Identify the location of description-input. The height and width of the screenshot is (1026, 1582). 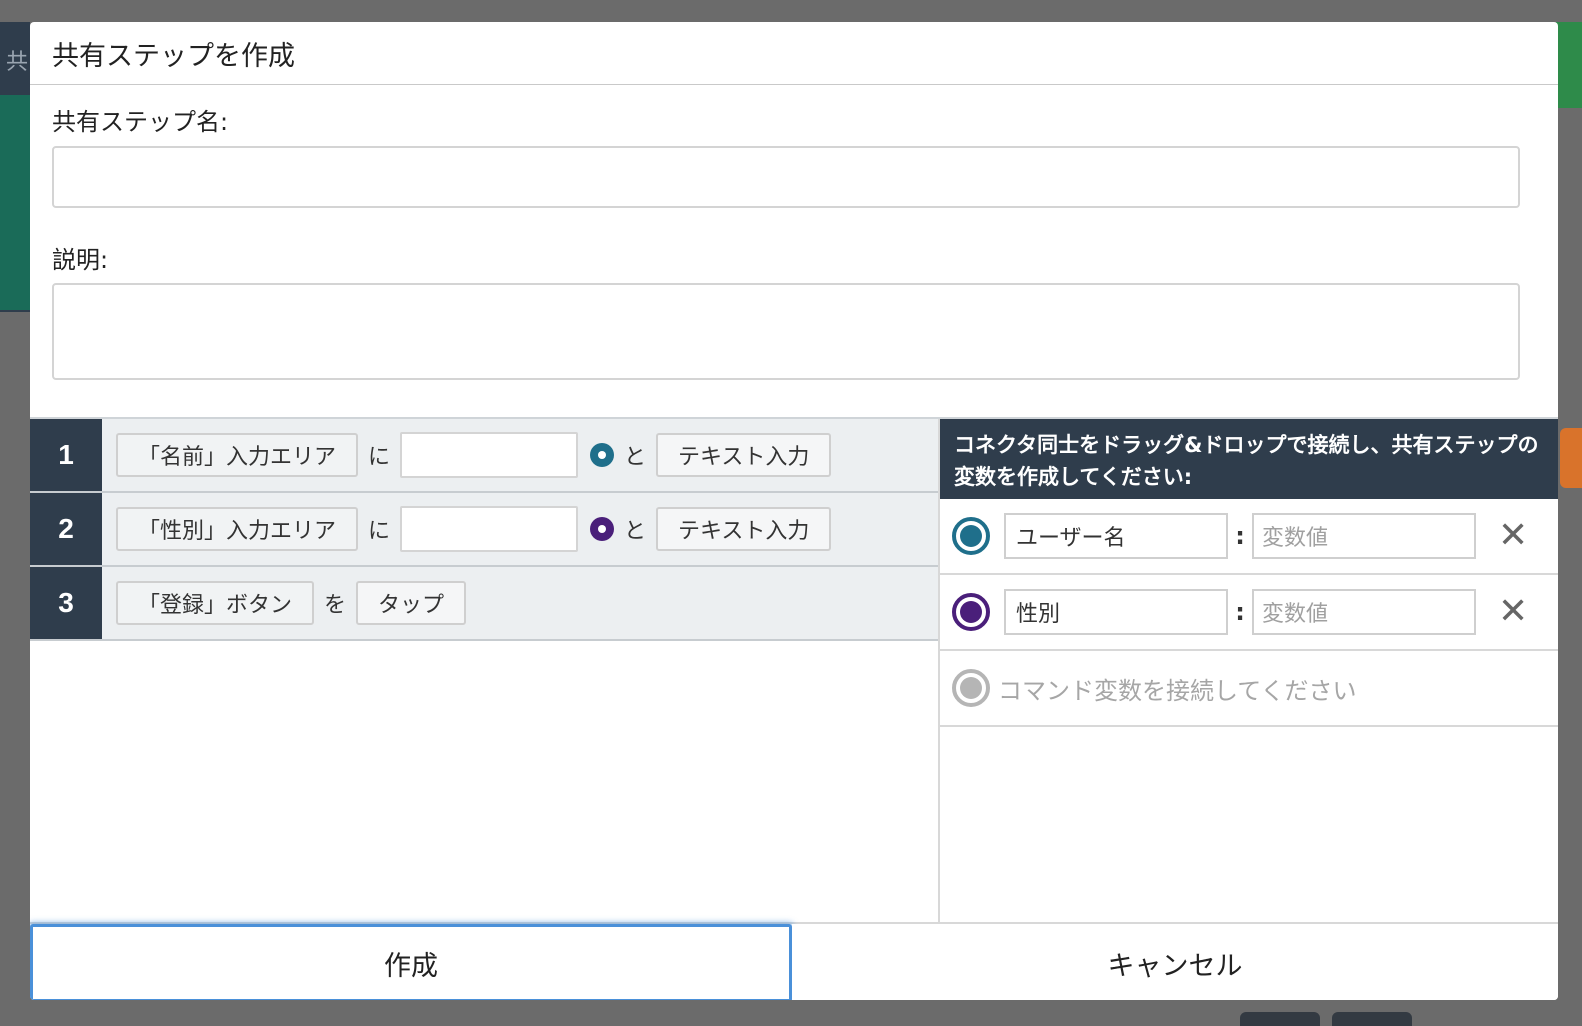
(786, 331).